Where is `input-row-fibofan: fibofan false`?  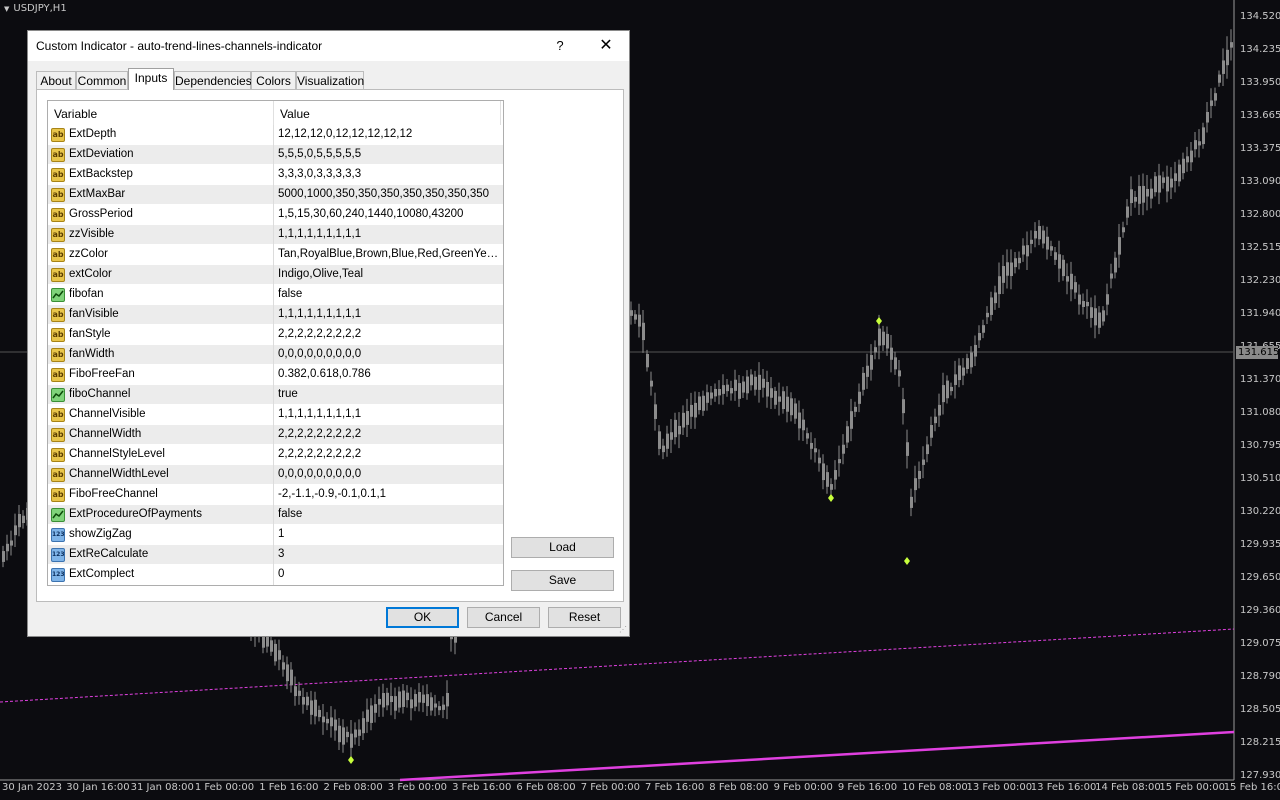
input-row-fibofan: fibofan false is located at coordinates (275, 295).